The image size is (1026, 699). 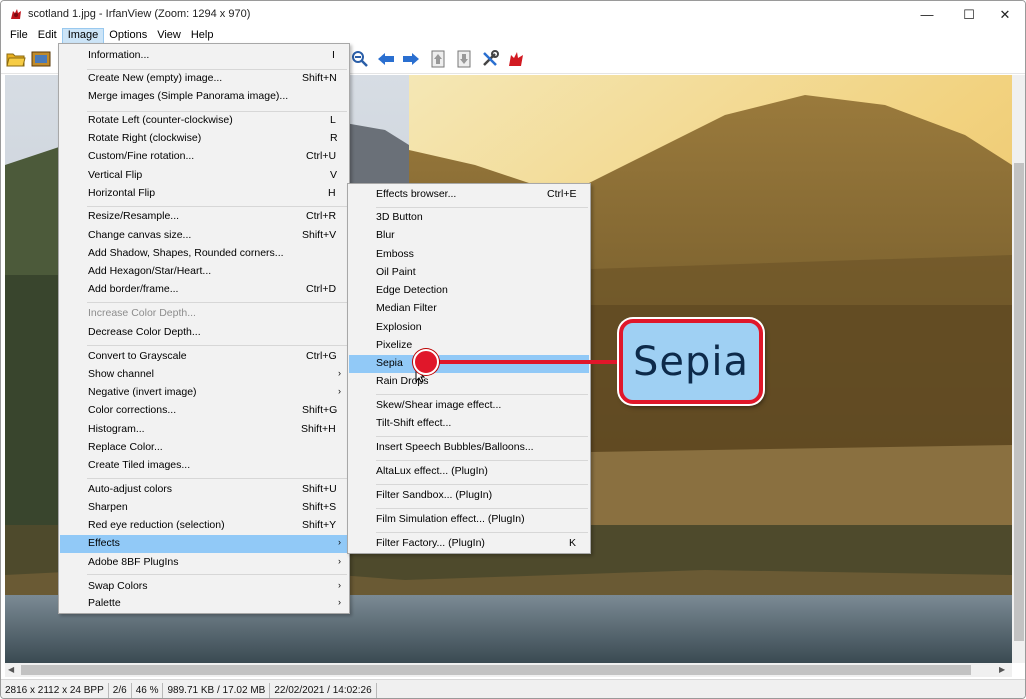 I want to click on status-datetime: 22/02/2021 / 14:02:26, so click(x=323, y=690).